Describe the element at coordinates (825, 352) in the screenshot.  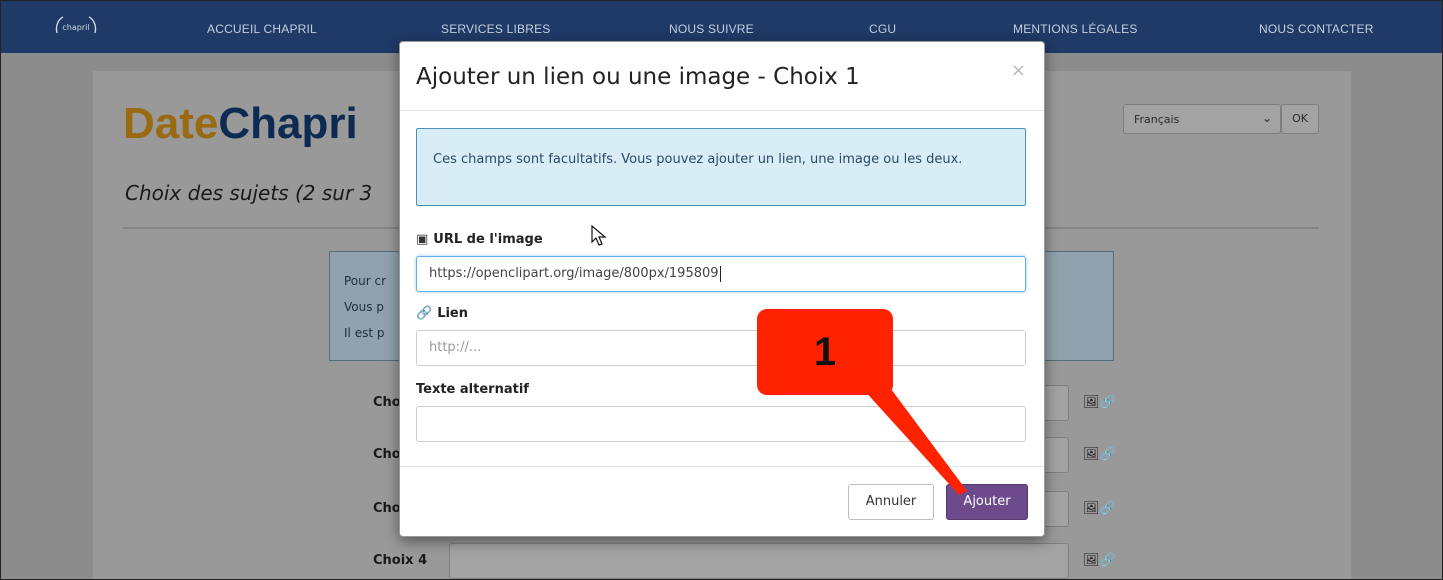
I see `annotation-step-badge: 1` at that location.